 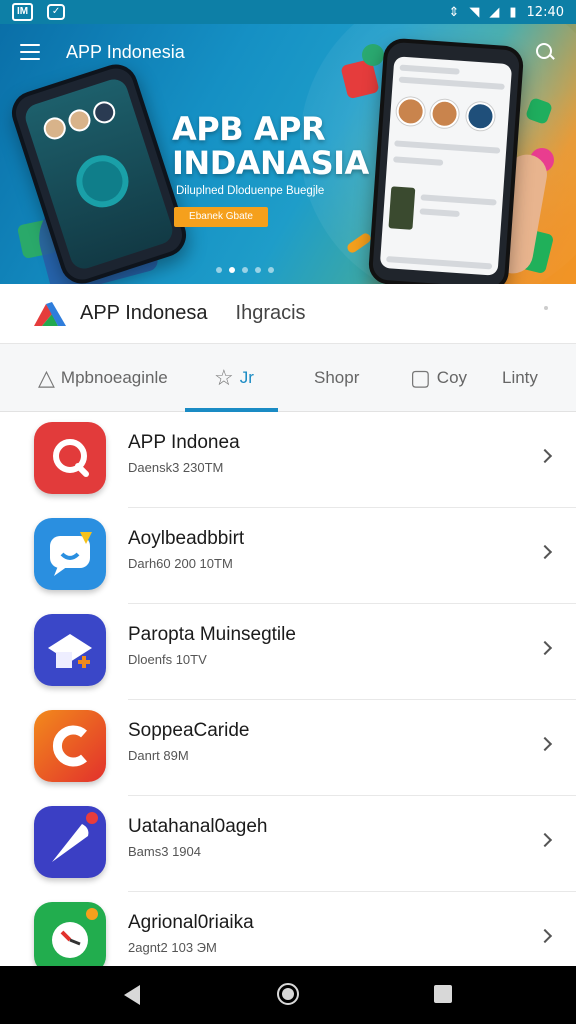 What do you see at coordinates (132, 995) in the screenshot?
I see `back-icon` at bounding box center [132, 995].